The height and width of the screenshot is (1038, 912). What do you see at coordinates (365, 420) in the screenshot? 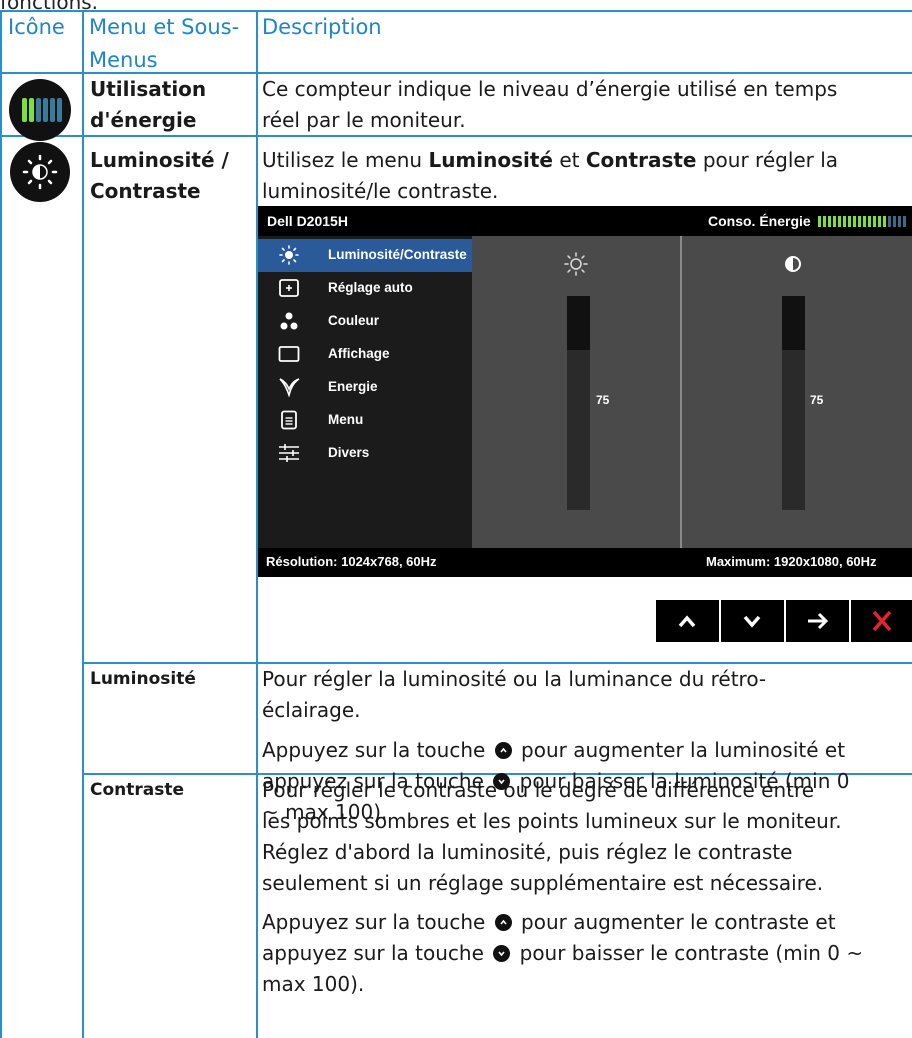
I see `osd-menu-item-menu: Menu` at bounding box center [365, 420].